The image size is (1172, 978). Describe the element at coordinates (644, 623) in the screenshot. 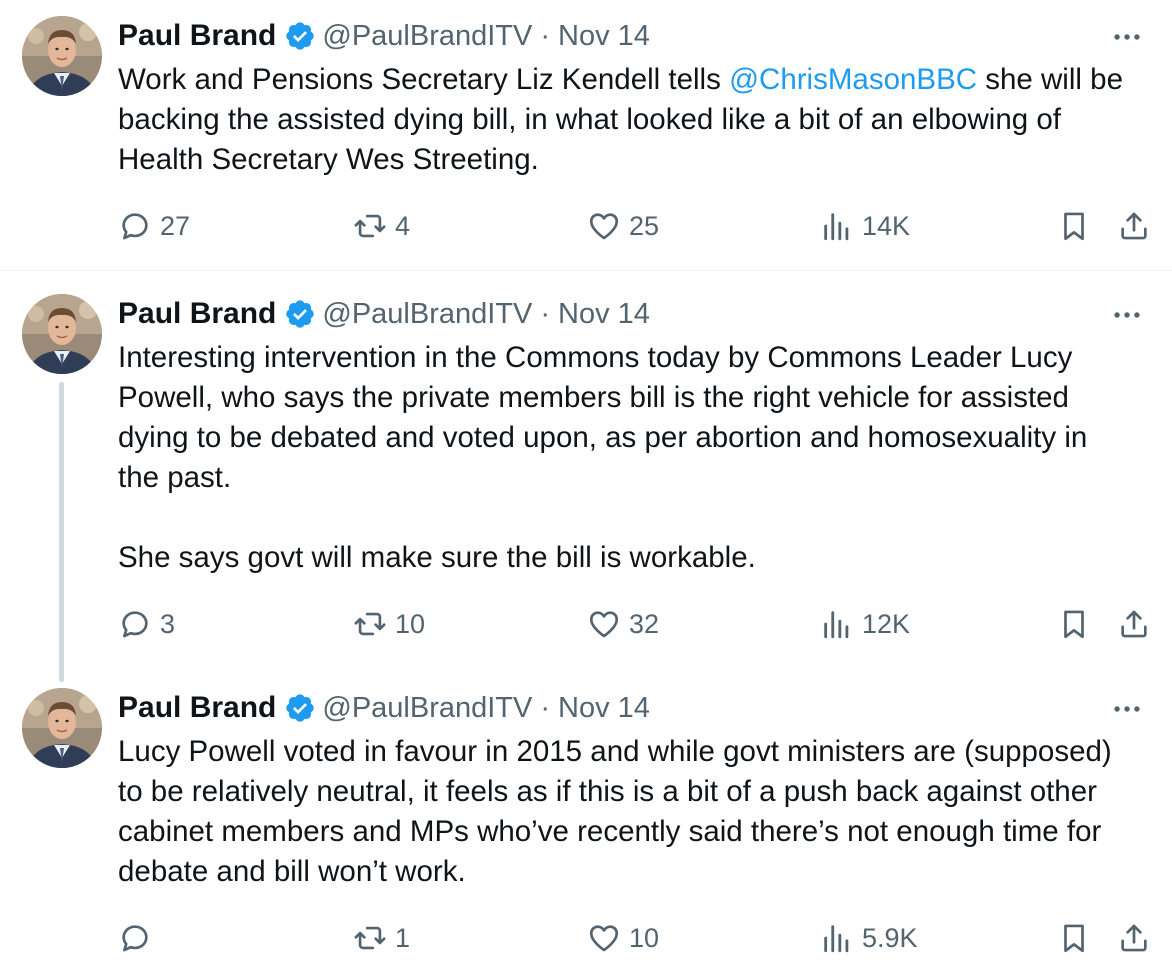

I see `like-count: 32` at that location.